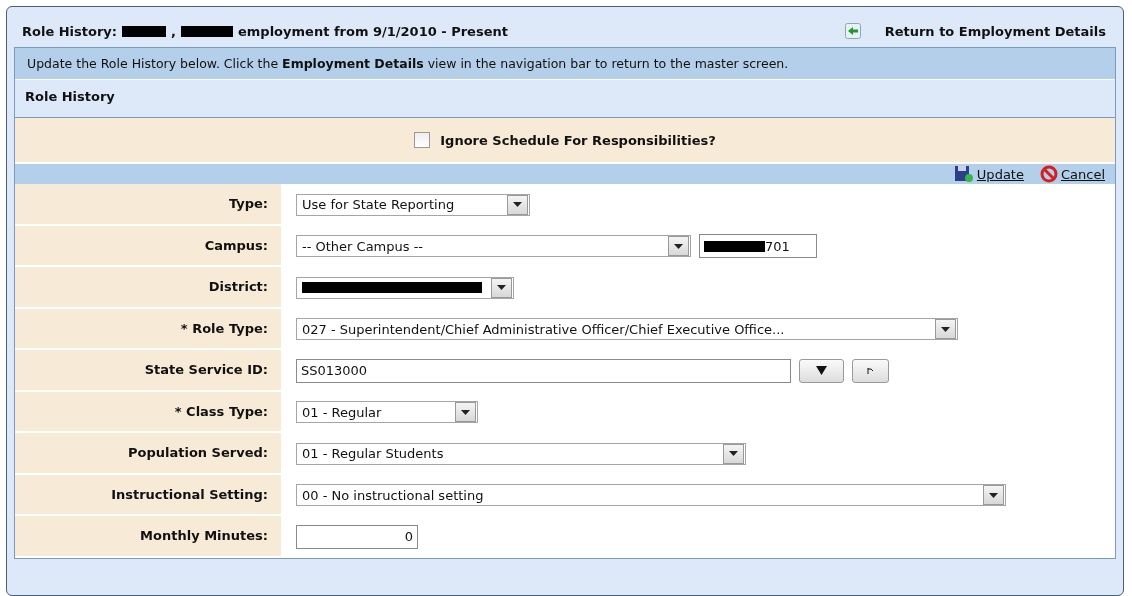 The width and height of the screenshot is (1132, 596). What do you see at coordinates (651, 495) in the screenshot?
I see `dropdown: 00 - No instructional setting` at bounding box center [651, 495].